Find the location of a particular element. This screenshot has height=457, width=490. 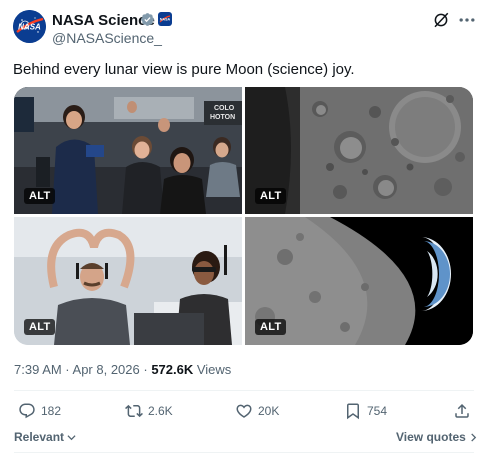

sort-dropdown: Relevant is located at coordinates (45, 437).